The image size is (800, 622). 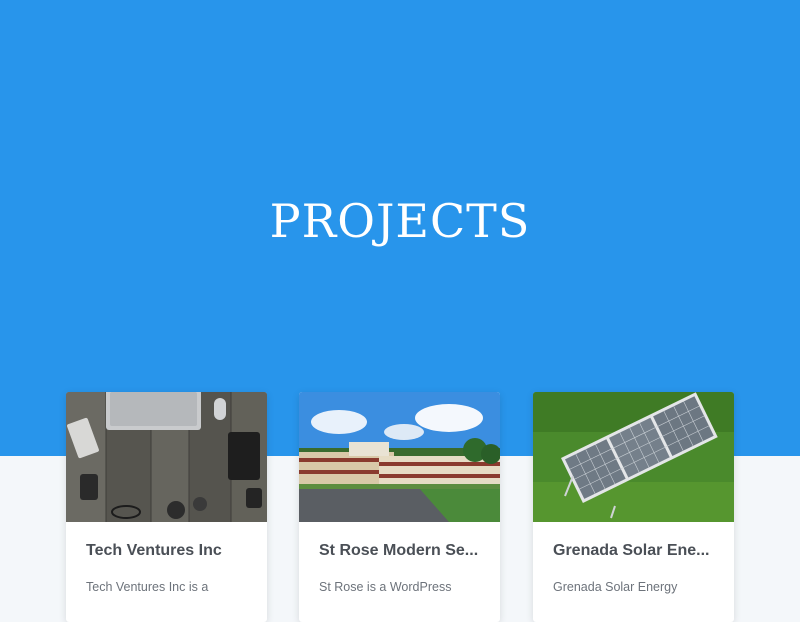 I want to click on wooden-desk-with-laptop-photo, so click(x=166, y=457).